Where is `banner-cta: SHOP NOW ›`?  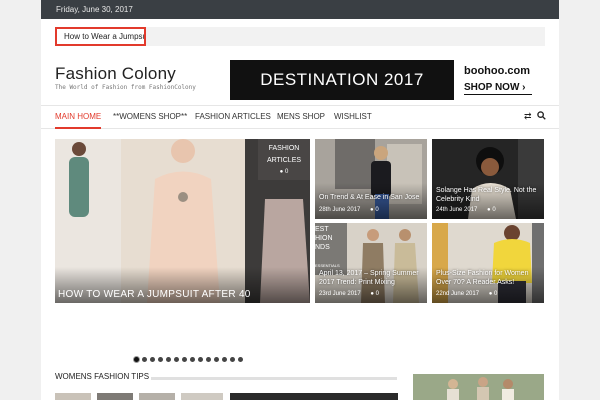
banner-cta: SHOP NOW › is located at coordinates (494, 87).